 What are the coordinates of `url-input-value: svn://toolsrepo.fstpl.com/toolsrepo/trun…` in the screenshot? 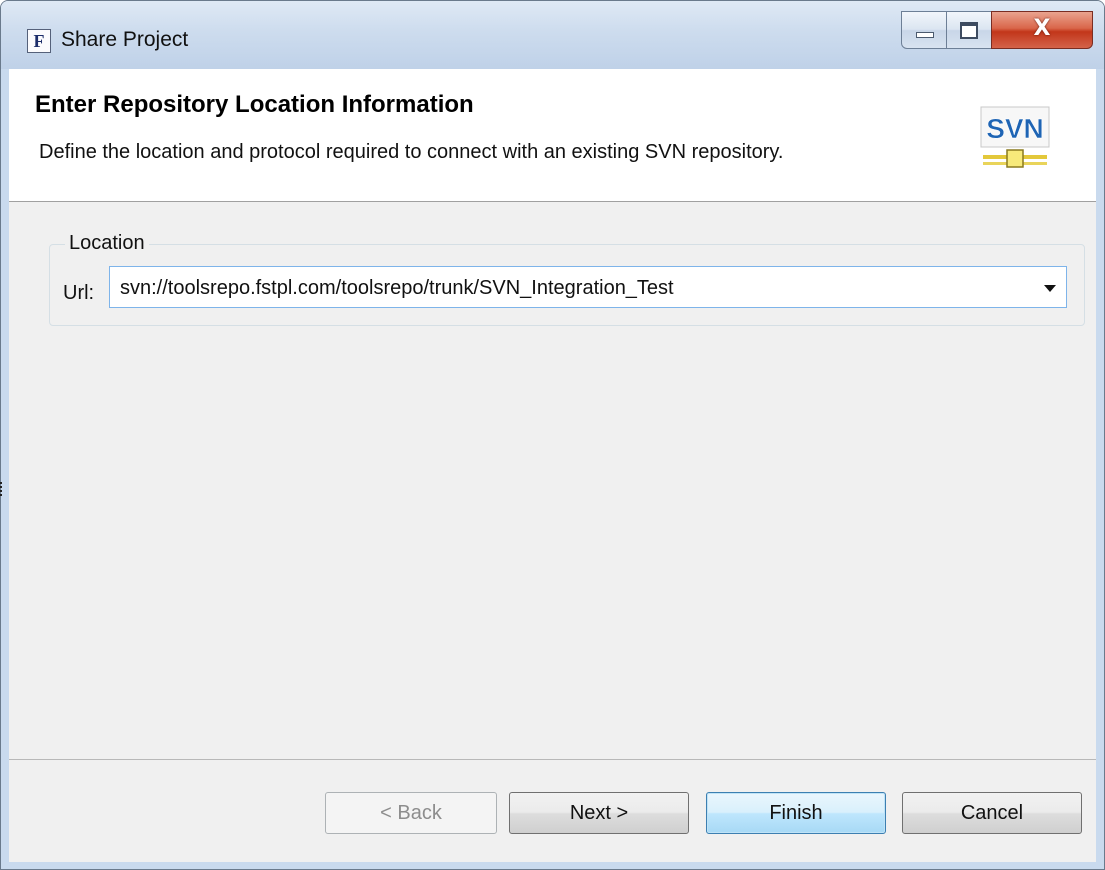 It's located at (397, 288).